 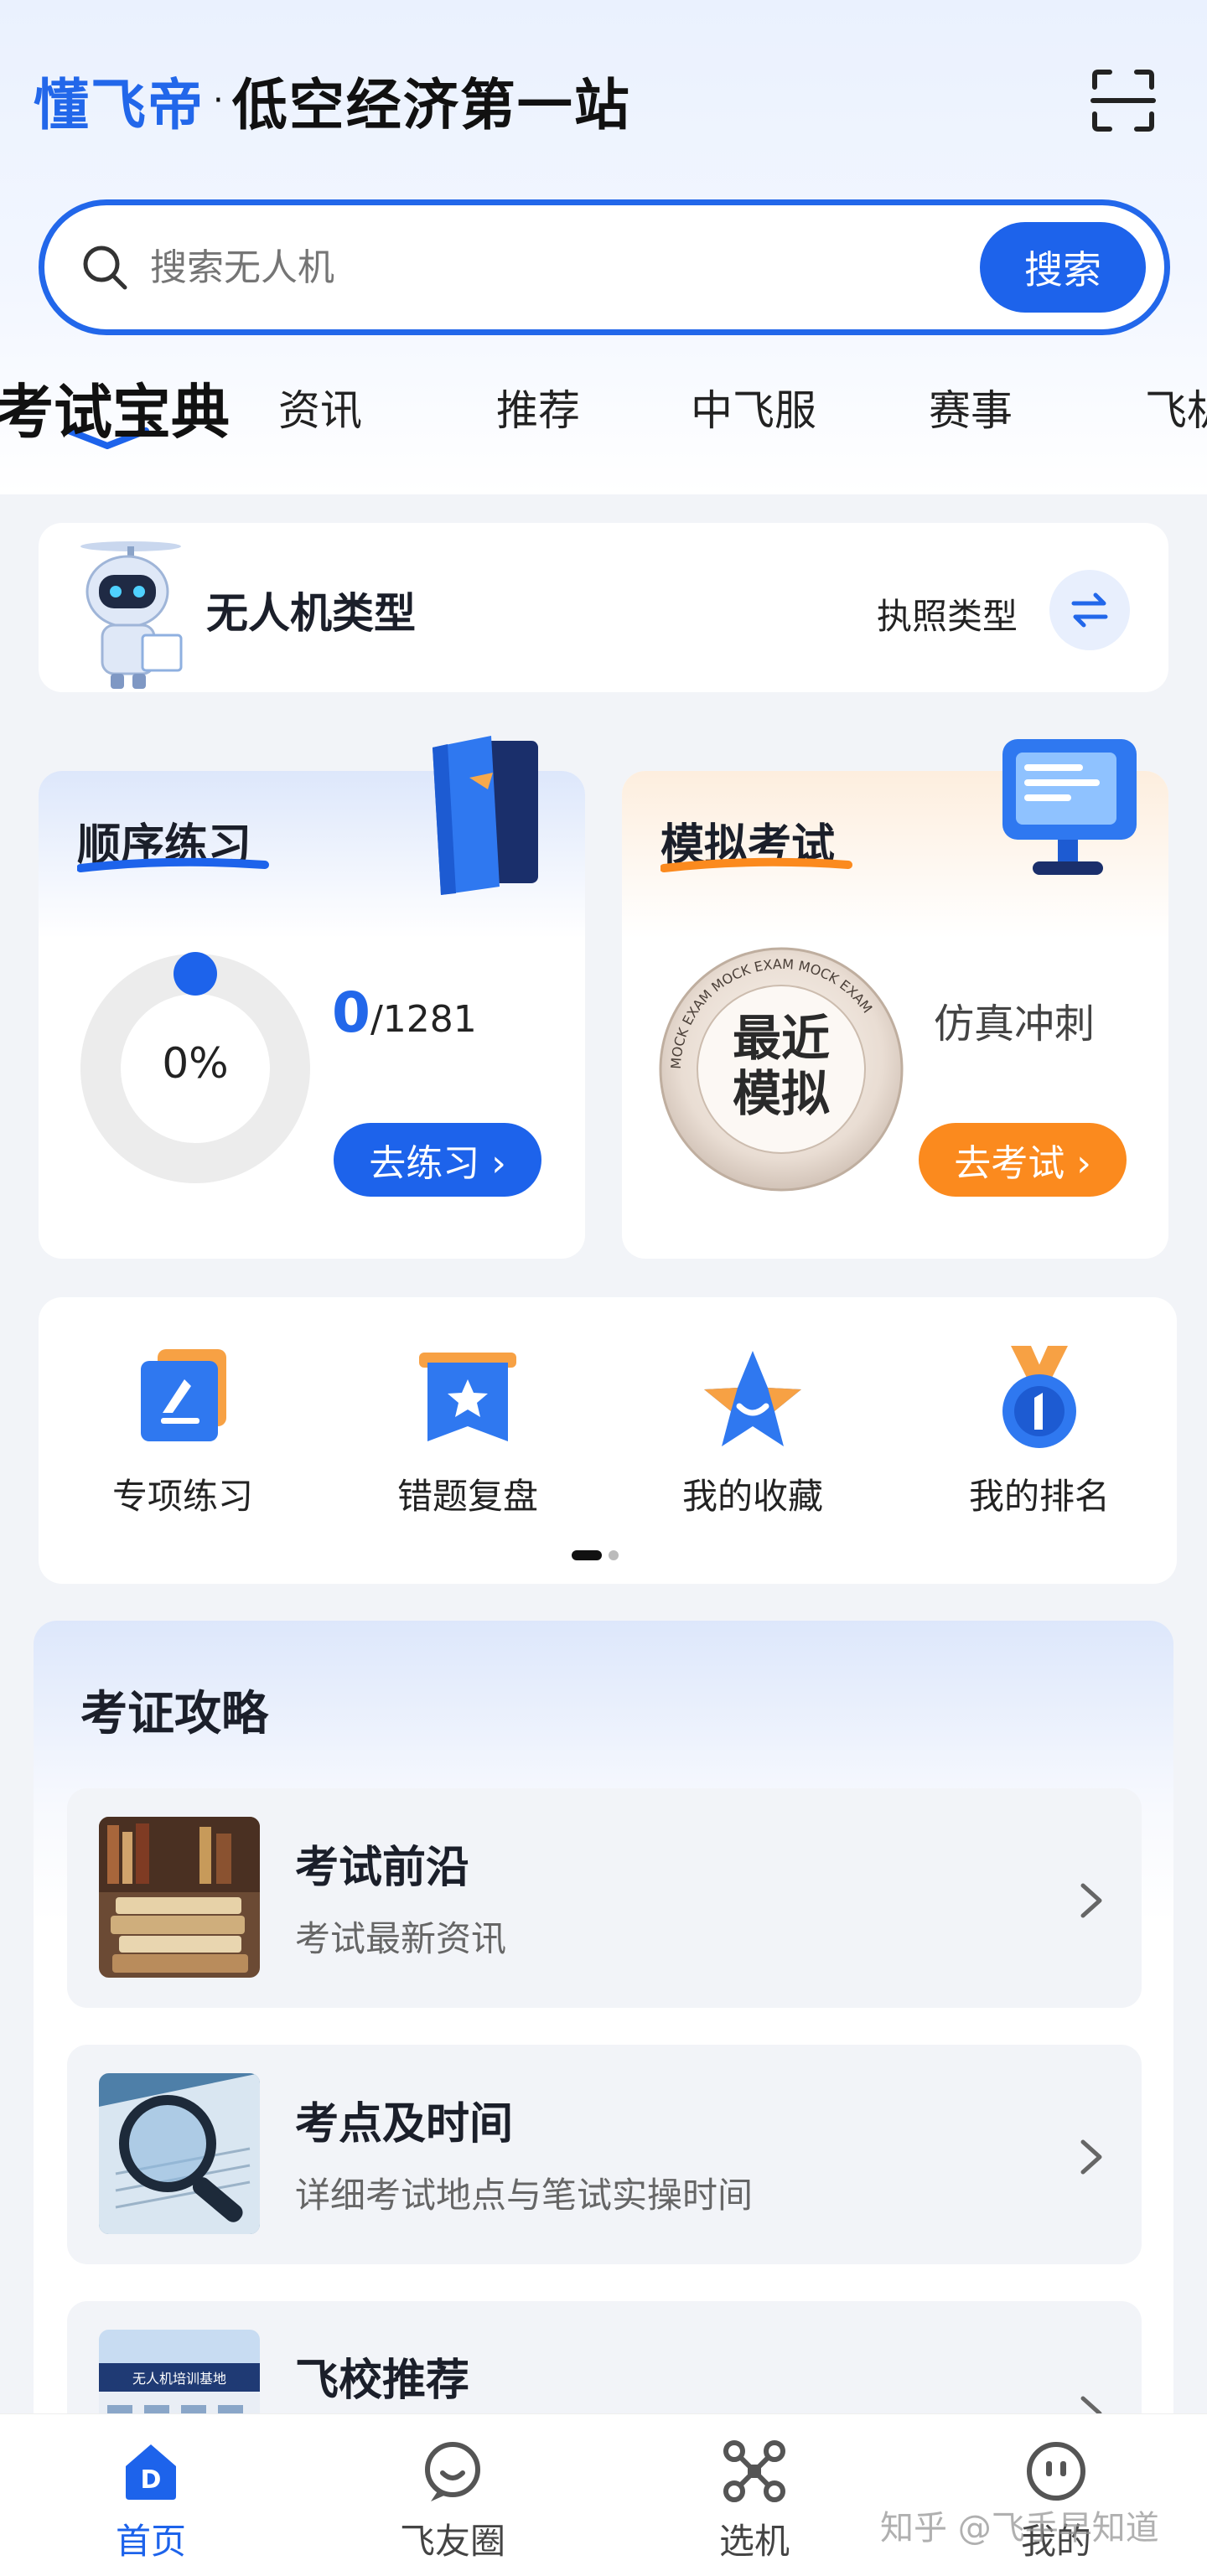 What do you see at coordinates (151, 2480) in the screenshot?
I see `svg-text: D` at bounding box center [151, 2480].